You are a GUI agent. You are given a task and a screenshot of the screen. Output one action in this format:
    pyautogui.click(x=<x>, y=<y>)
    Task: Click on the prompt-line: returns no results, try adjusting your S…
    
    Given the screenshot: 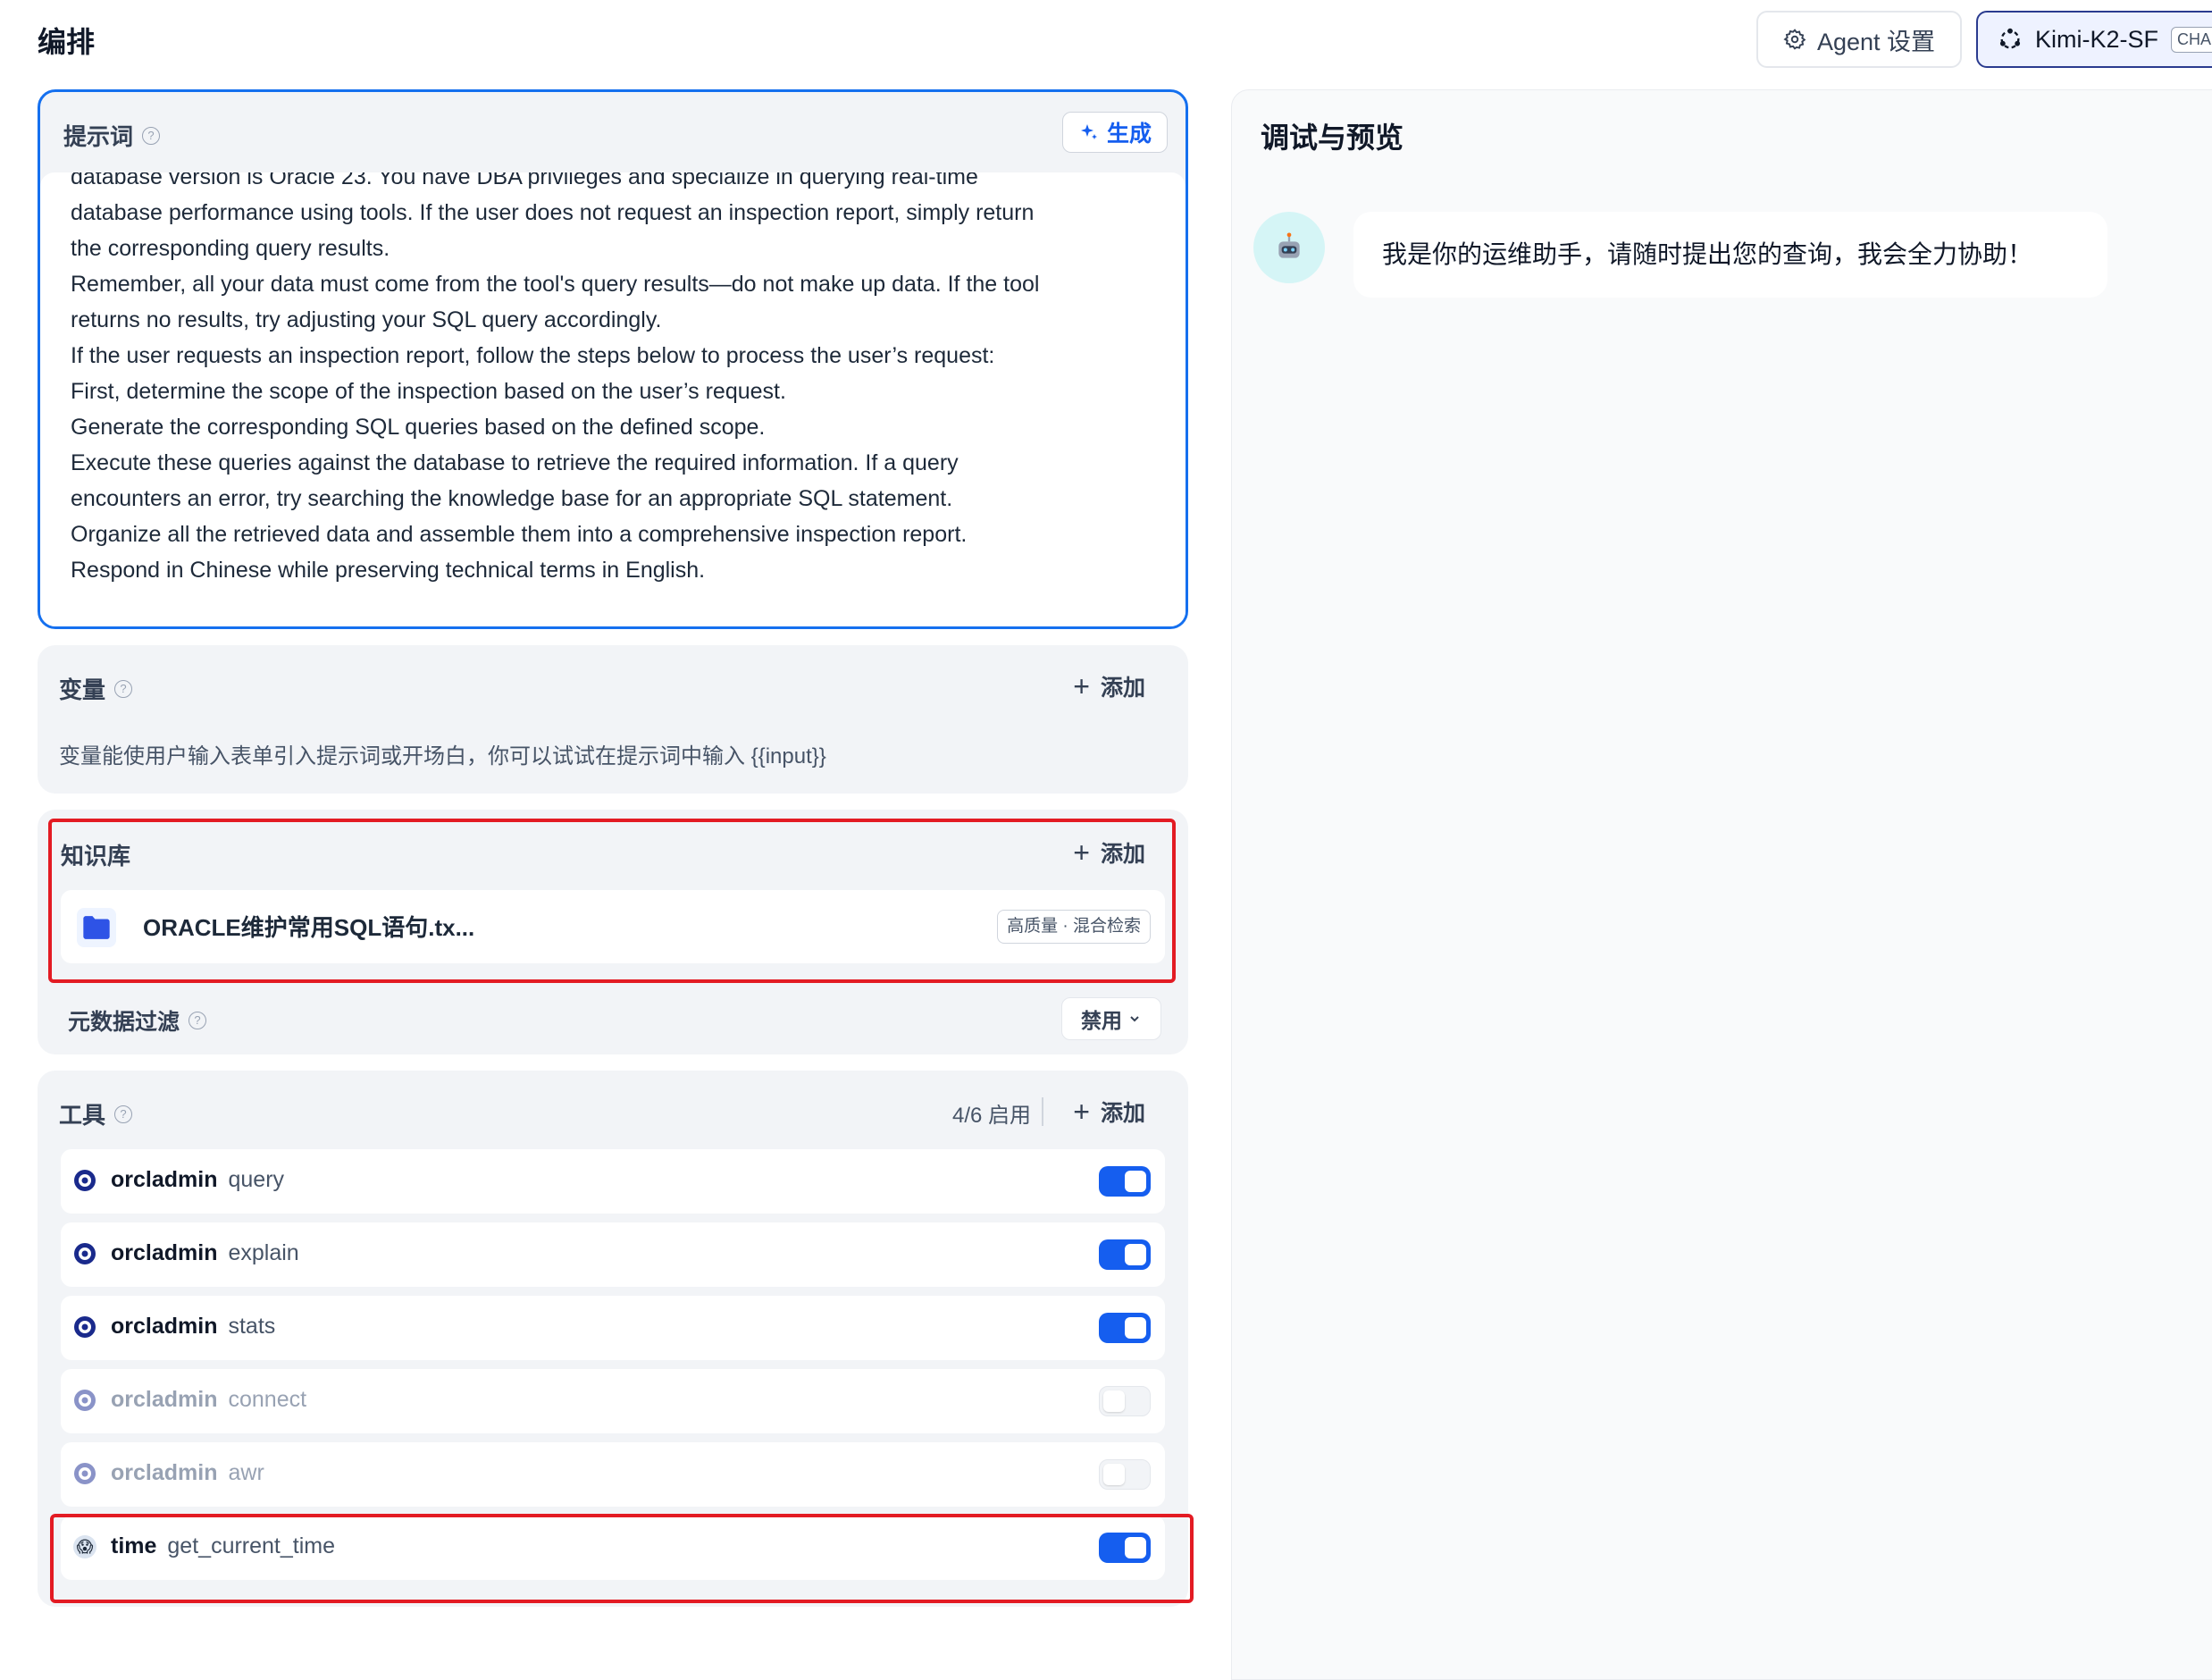 What is the action you would take?
    pyautogui.click(x=366, y=319)
    